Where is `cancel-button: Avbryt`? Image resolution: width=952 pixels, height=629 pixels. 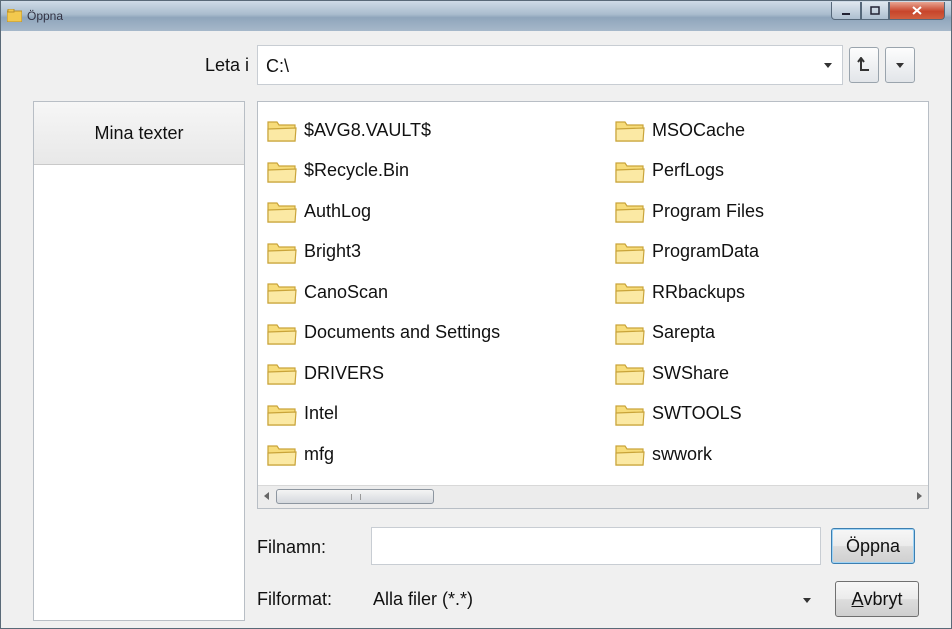
cancel-button: Avbryt is located at coordinates (877, 599).